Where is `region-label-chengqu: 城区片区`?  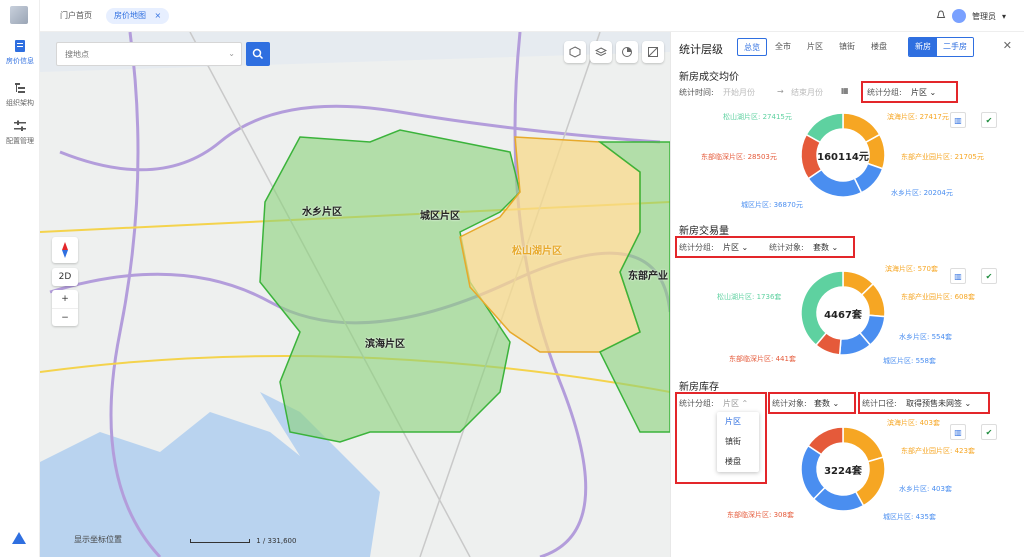 region-label-chengqu: 城区片区 is located at coordinates (440, 214).